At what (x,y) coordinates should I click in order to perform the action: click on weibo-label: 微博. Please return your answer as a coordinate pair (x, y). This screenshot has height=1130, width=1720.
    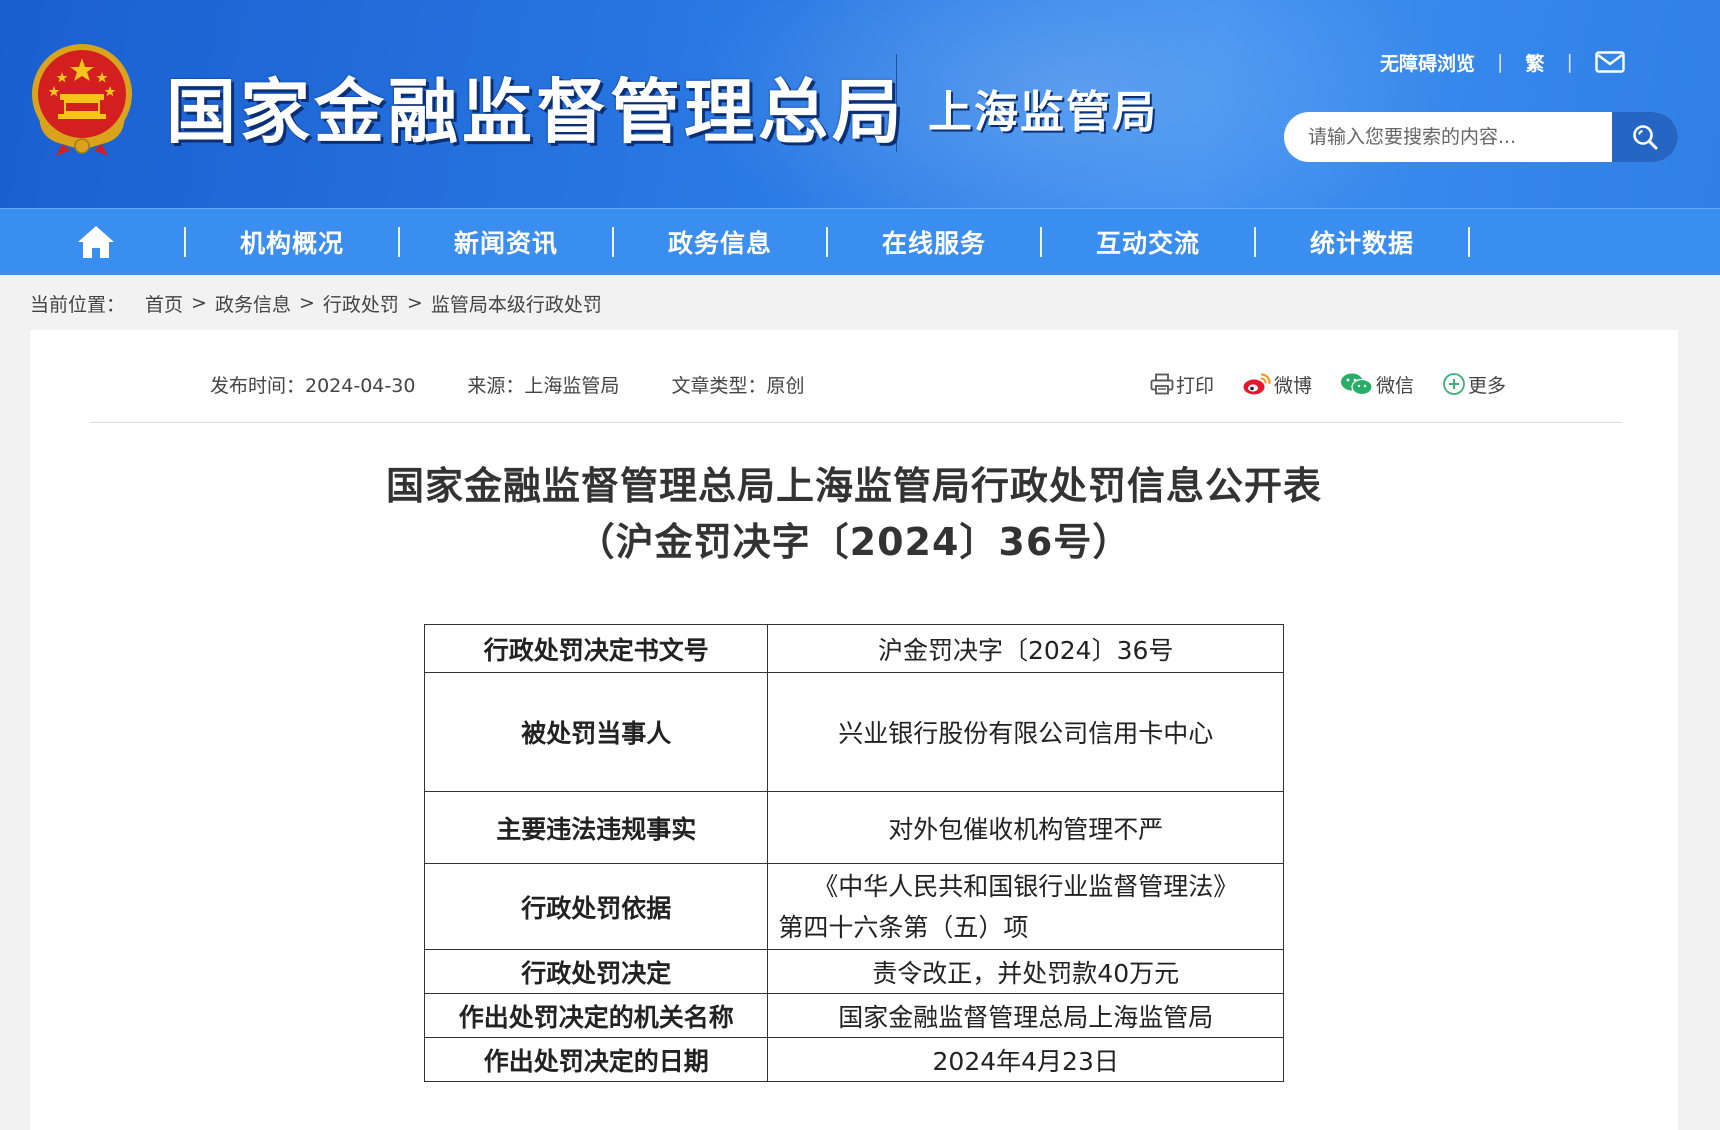
    Looking at the image, I should click on (1292, 385).